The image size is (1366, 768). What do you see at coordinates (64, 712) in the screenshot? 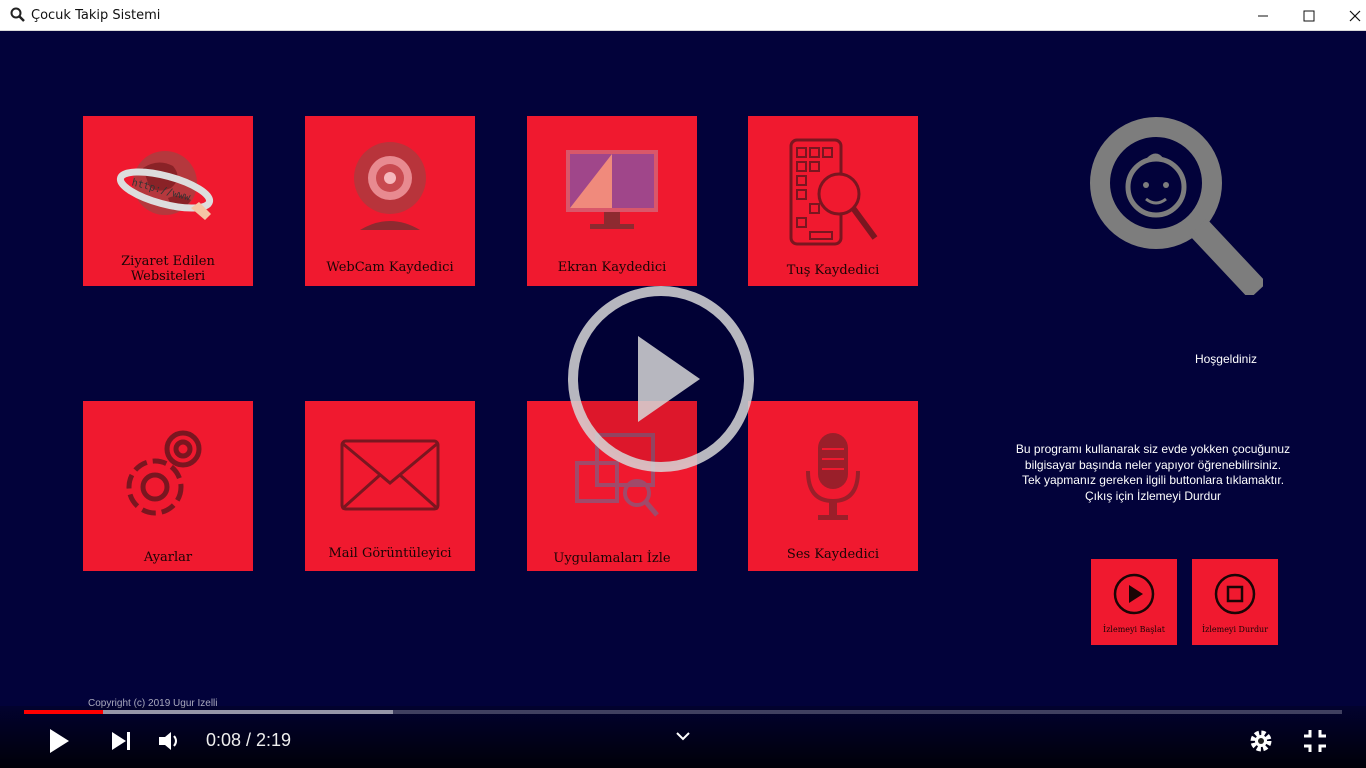
I see `progress-played` at bounding box center [64, 712].